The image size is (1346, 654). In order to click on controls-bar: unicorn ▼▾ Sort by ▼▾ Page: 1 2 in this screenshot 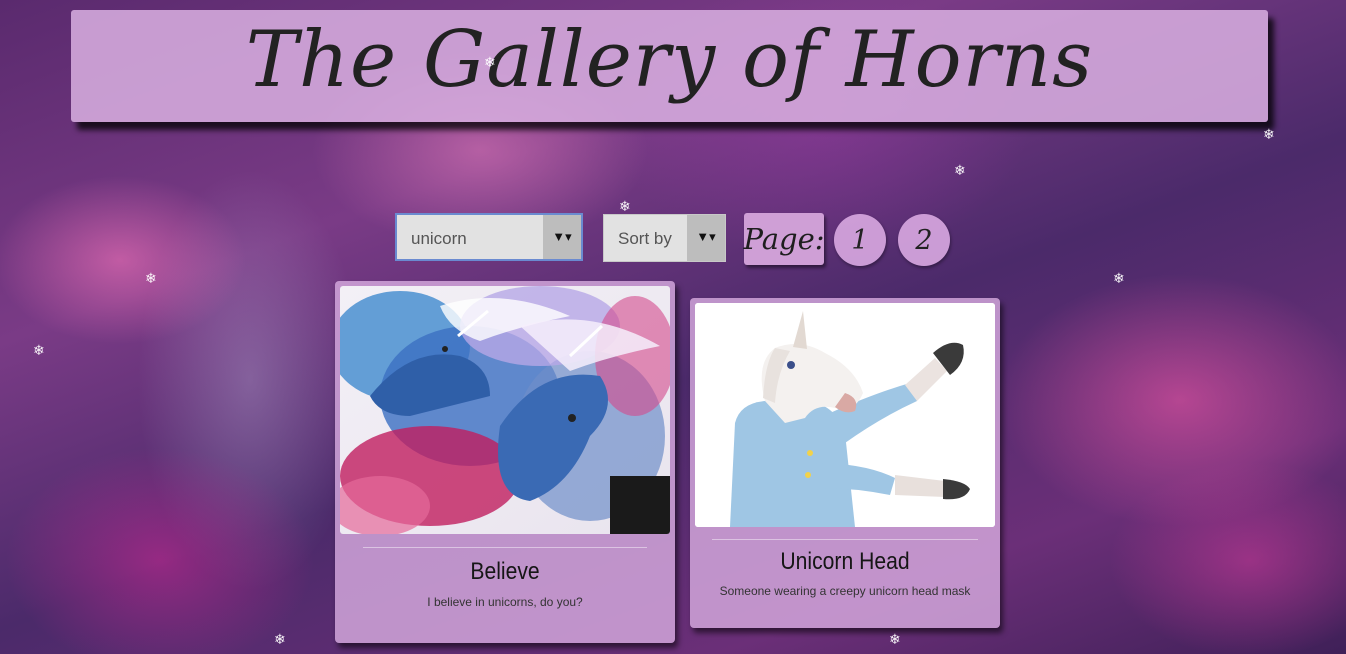, I will do `click(673, 239)`.